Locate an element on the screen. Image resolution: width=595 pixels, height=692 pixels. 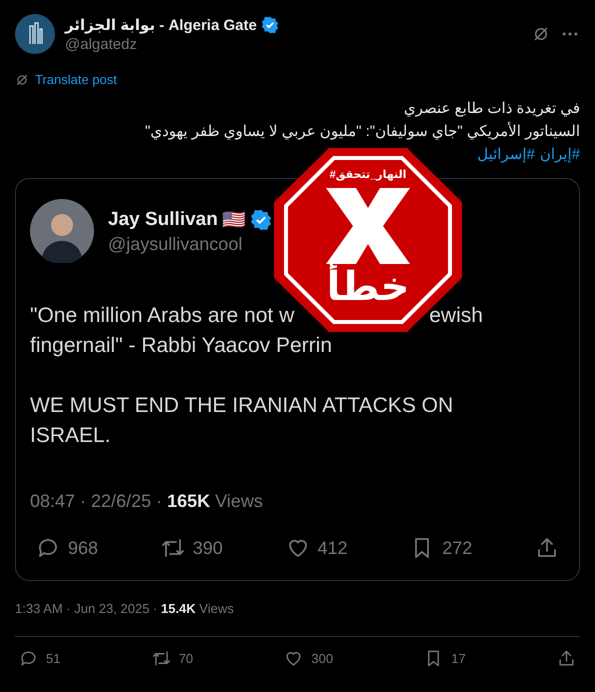
action-count: 51 is located at coordinates (53, 658).